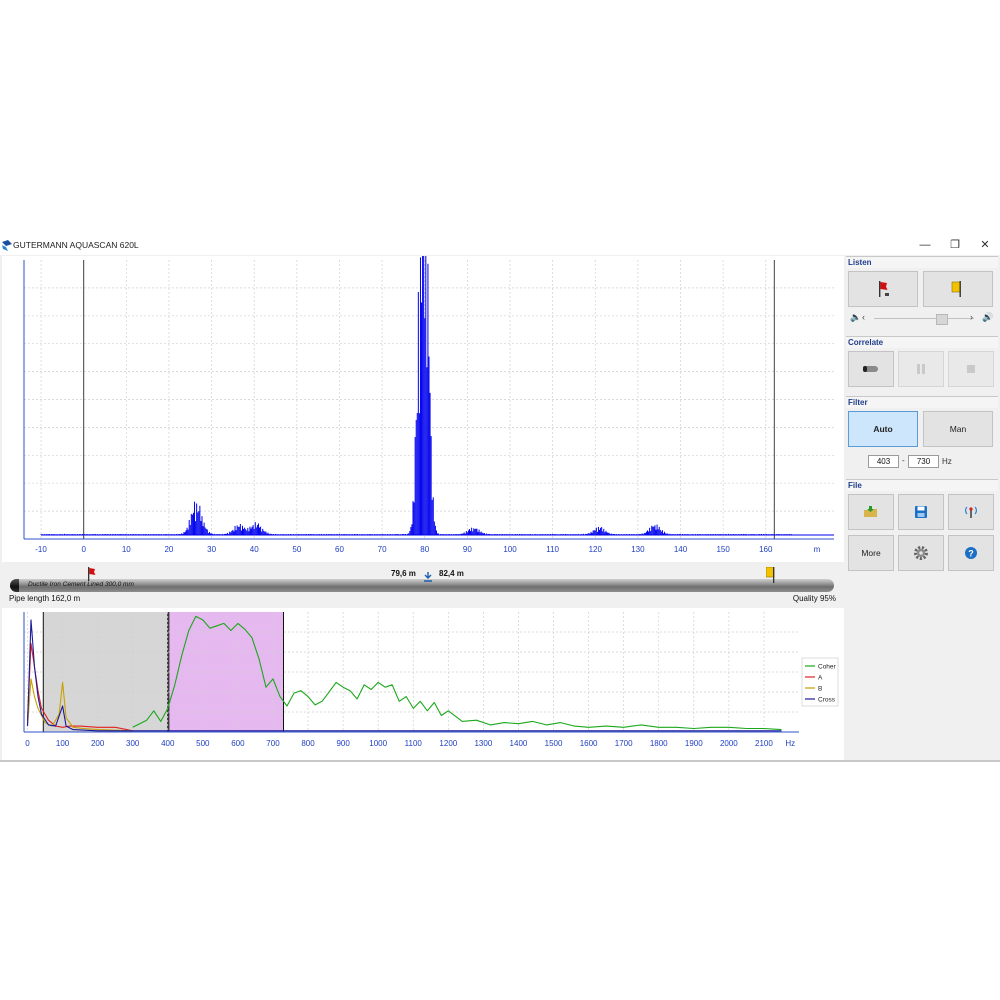  I want to click on open-file-button, so click(871, 512).